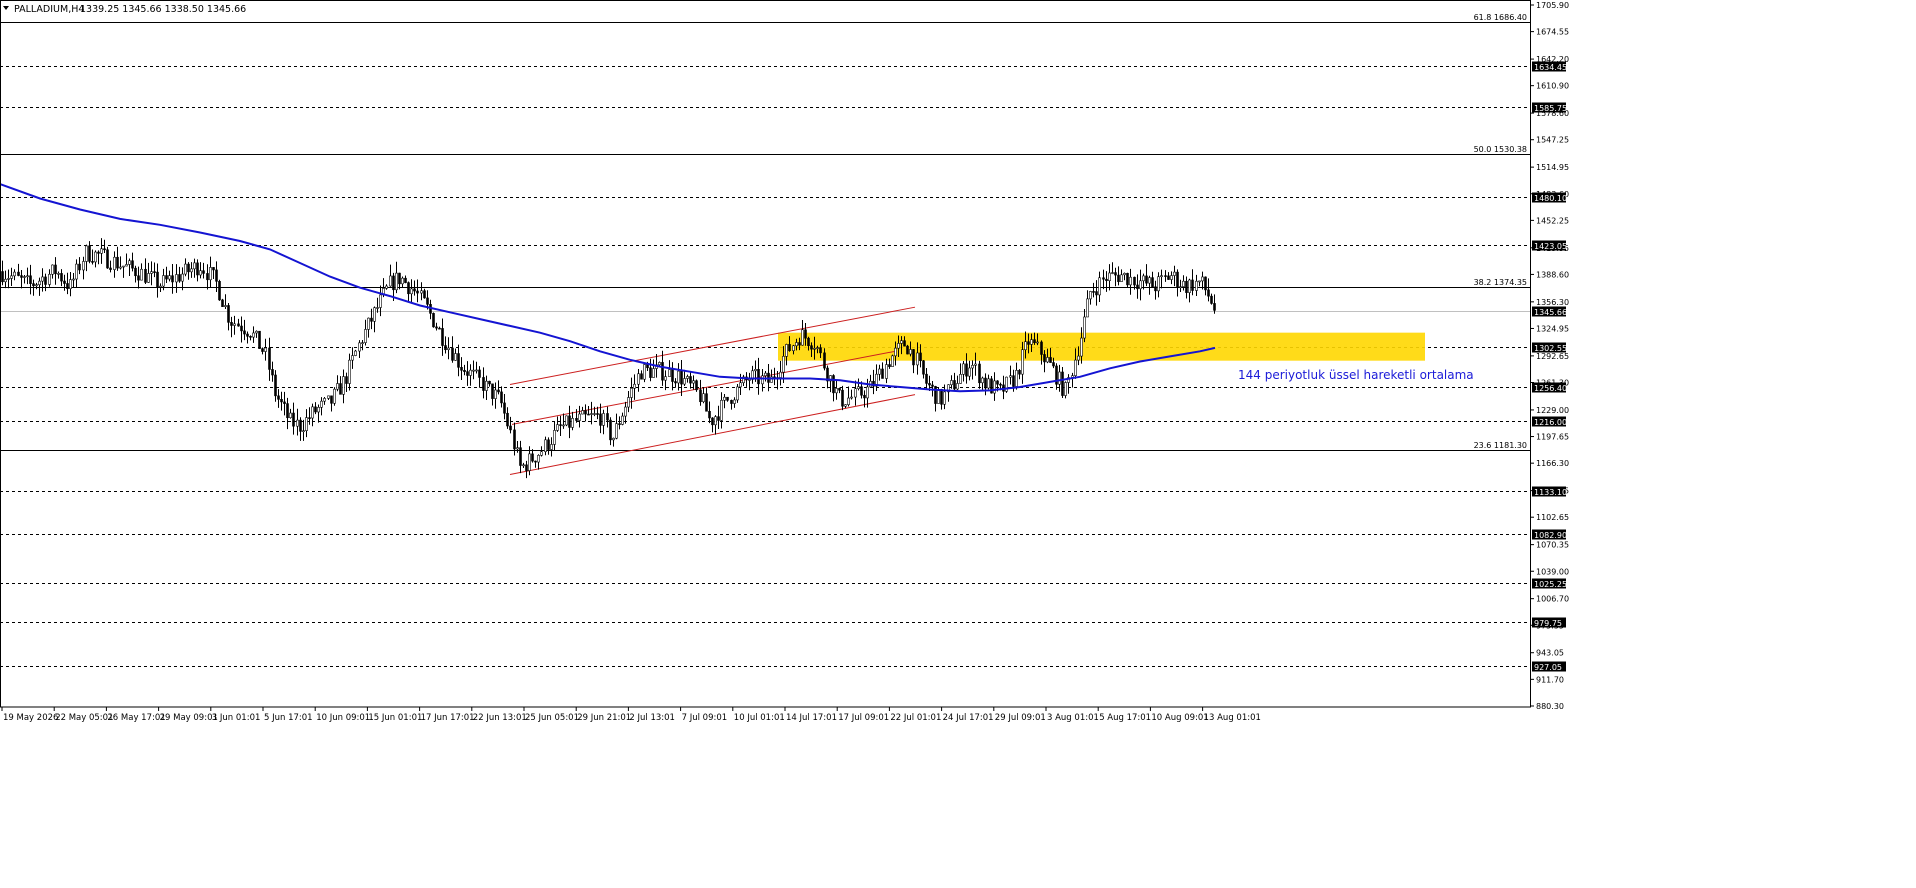 The width and height of the screenshot is (1916, 888). What do you see at coordinates (1073, 718) in the screenshot?
I see `x-tick-label: 3 Aug 01:01` at bounding box center [1073, 718].